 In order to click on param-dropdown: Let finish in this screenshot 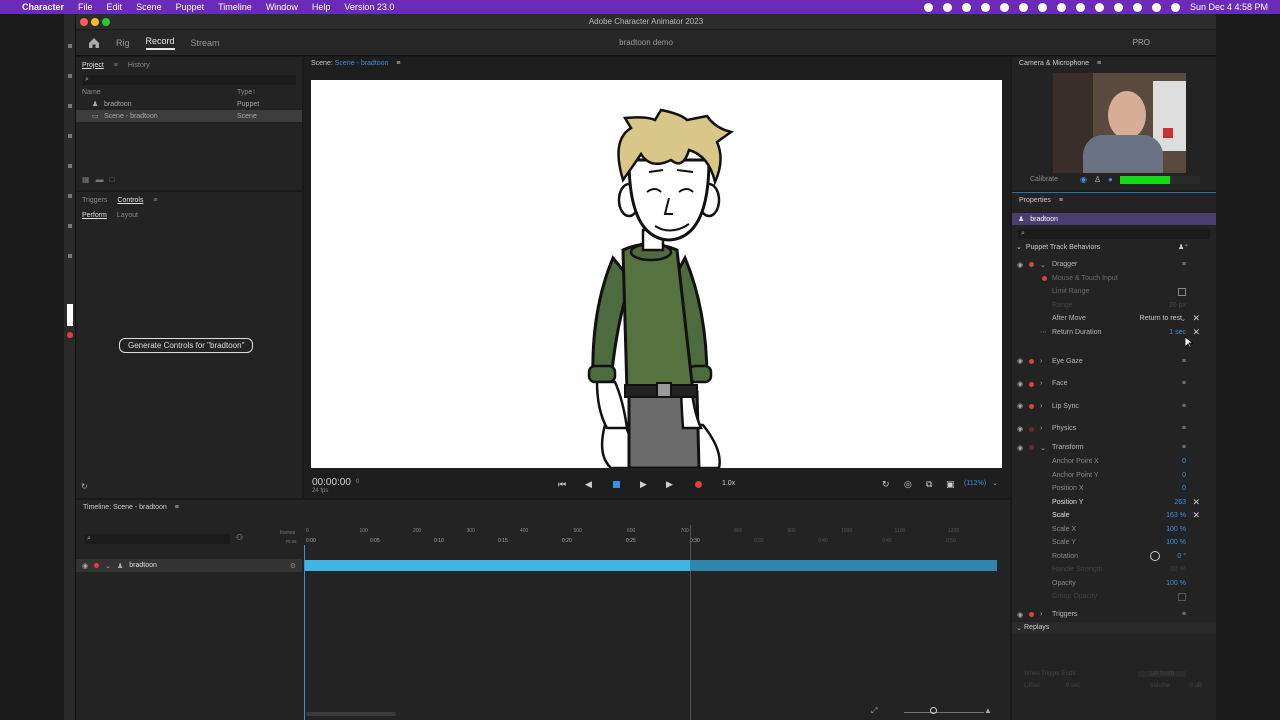, I will do `click(1161, 674)`.